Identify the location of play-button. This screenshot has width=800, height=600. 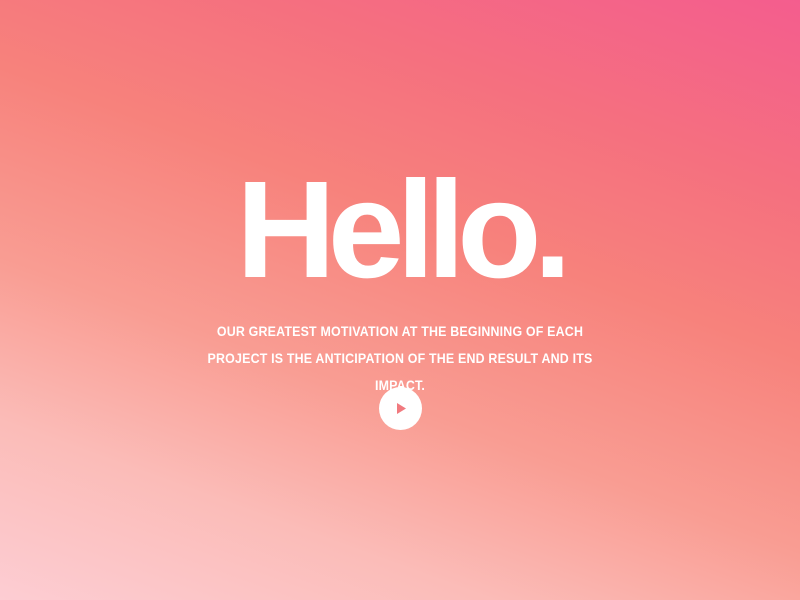
(400, 408).